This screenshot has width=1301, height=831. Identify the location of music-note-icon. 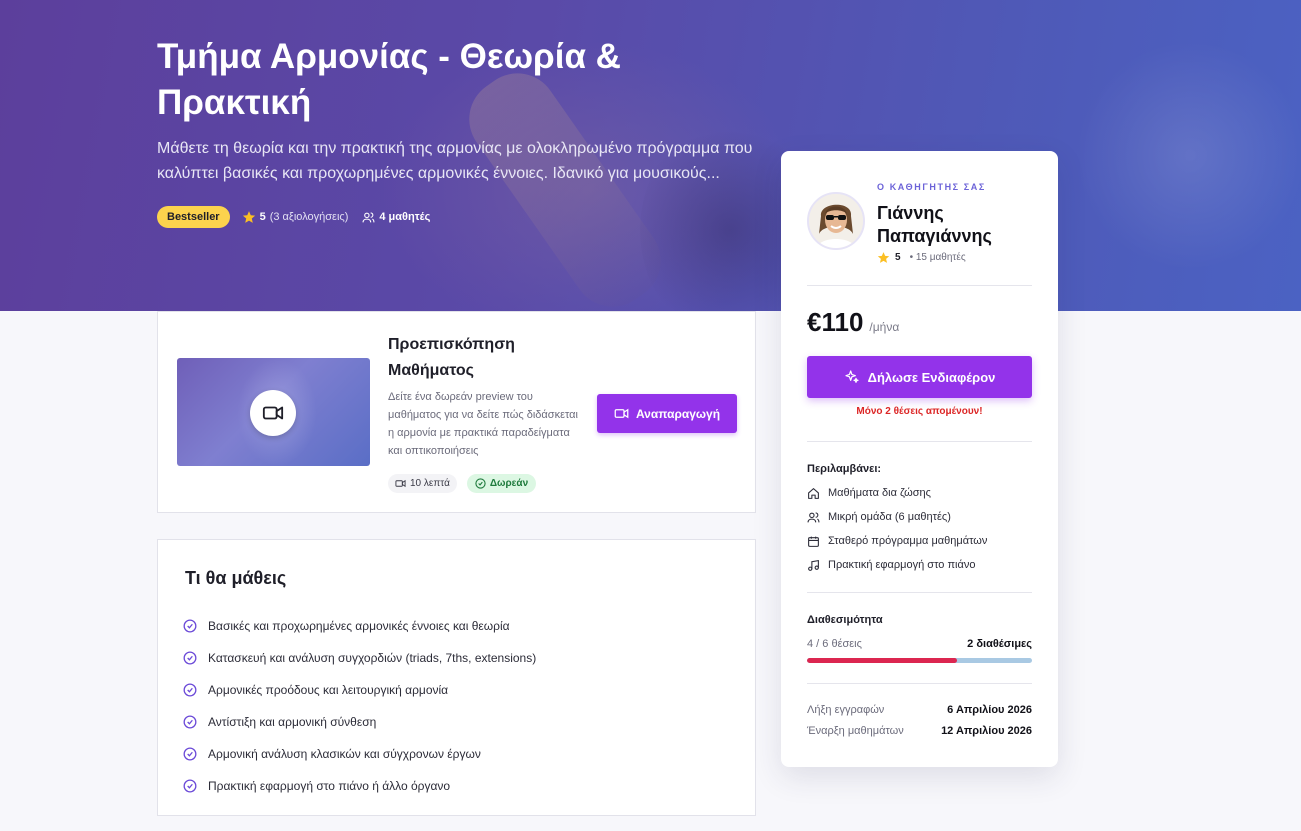
(813, 565).